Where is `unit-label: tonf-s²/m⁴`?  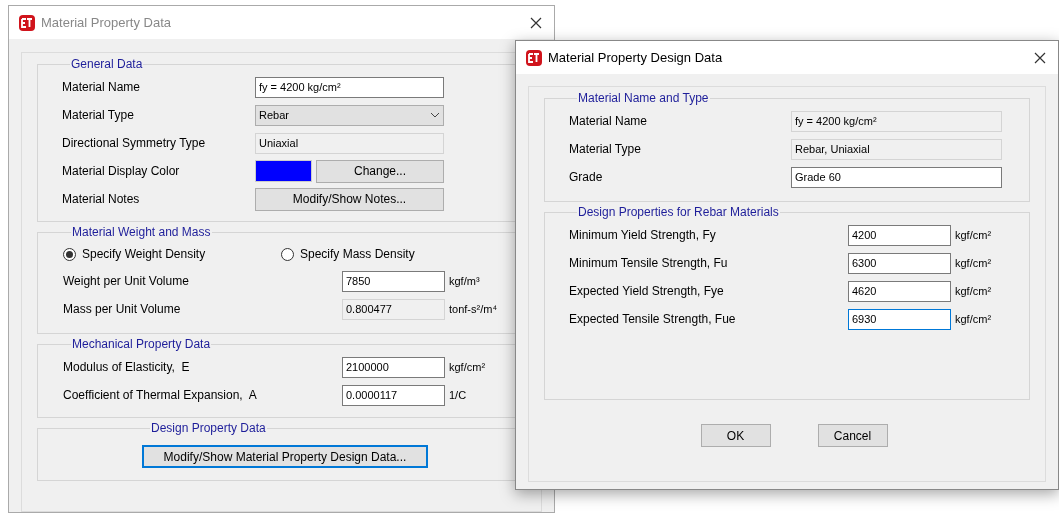
unit-label: tonf-s²/m⁴ is located at coordinates (473, 309).